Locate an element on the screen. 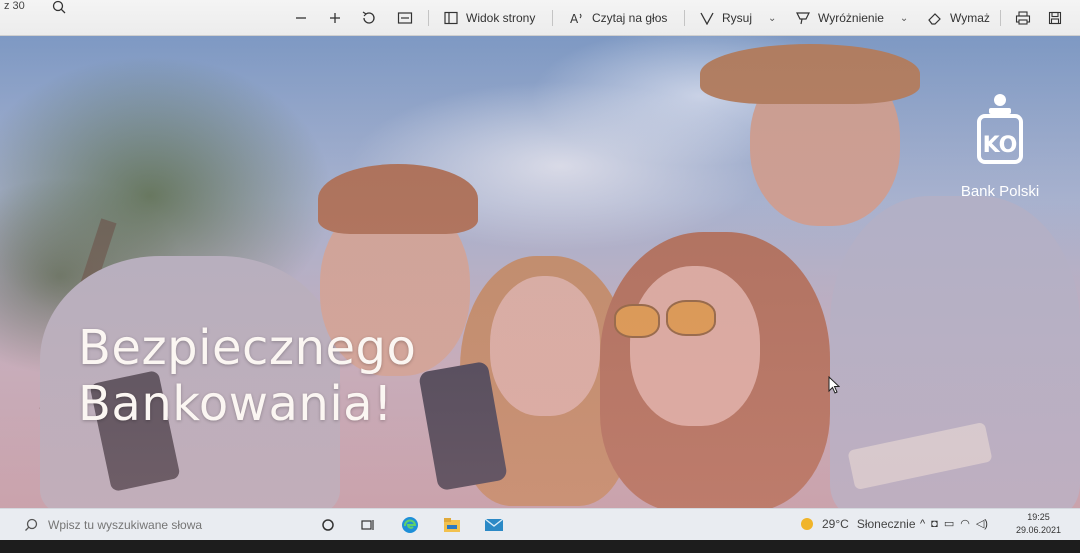 Image resolution: width=1080 pixels, height=553 pixels. erase-button: Wymaż is located at coordinates (958, 18).